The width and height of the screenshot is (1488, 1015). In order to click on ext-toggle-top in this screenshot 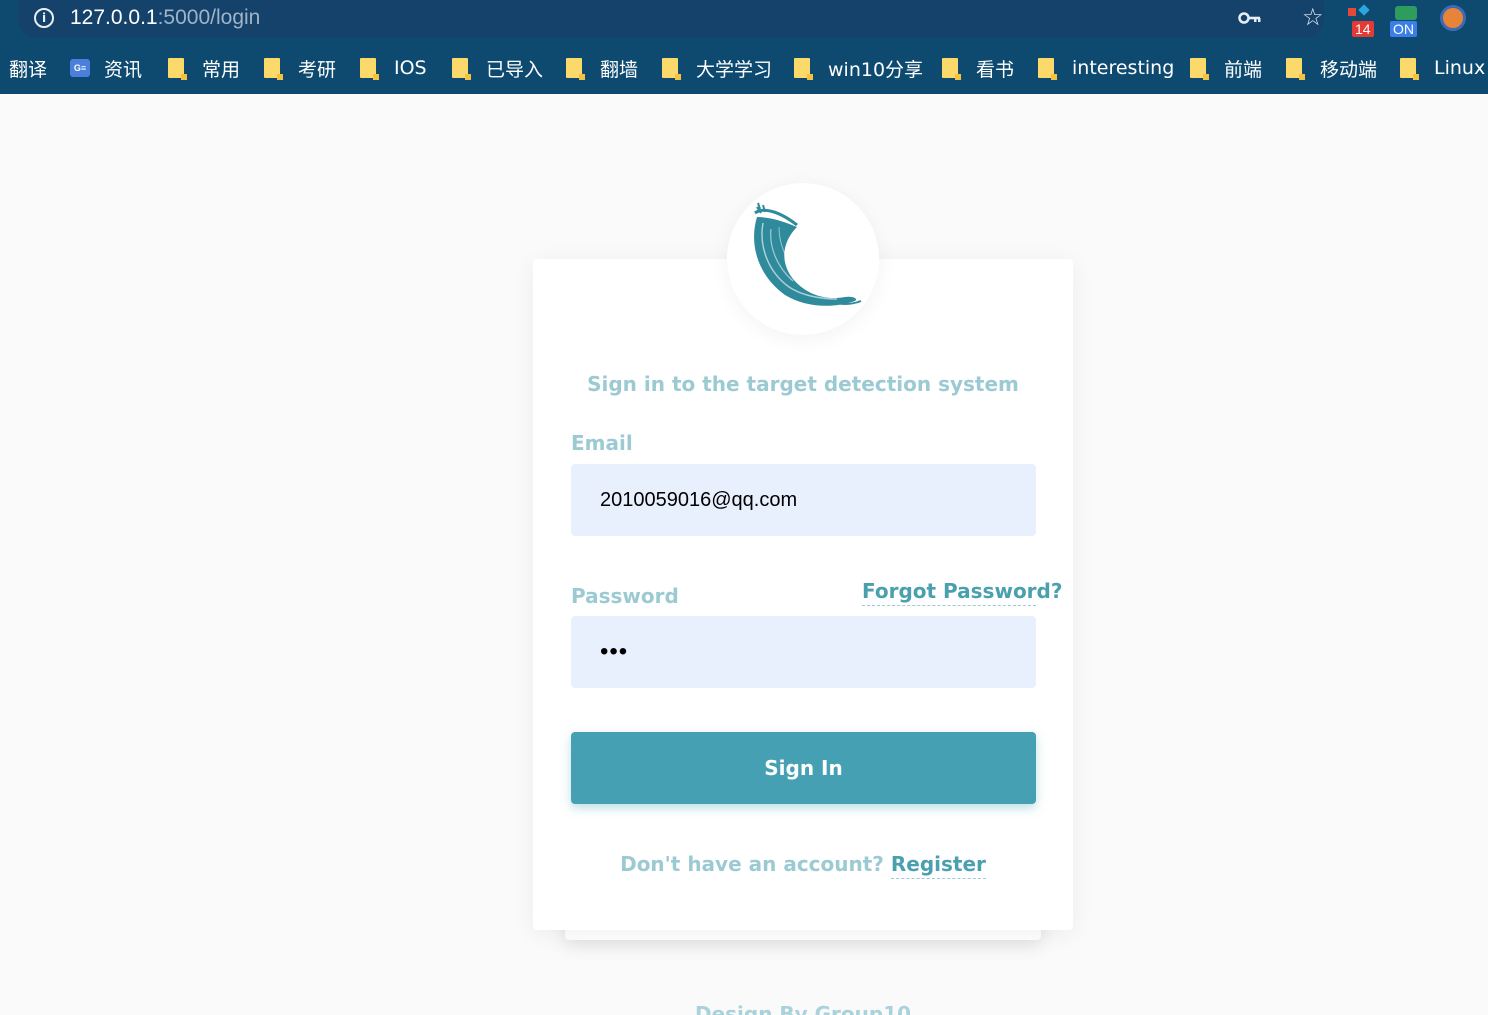, I will do `click(1406, 13)`.